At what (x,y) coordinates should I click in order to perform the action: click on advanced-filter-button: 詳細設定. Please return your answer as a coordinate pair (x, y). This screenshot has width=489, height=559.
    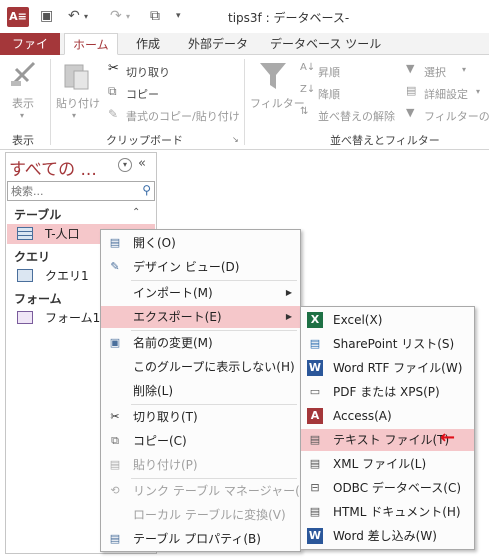
    Looking at the image, I should click on (446, 94).